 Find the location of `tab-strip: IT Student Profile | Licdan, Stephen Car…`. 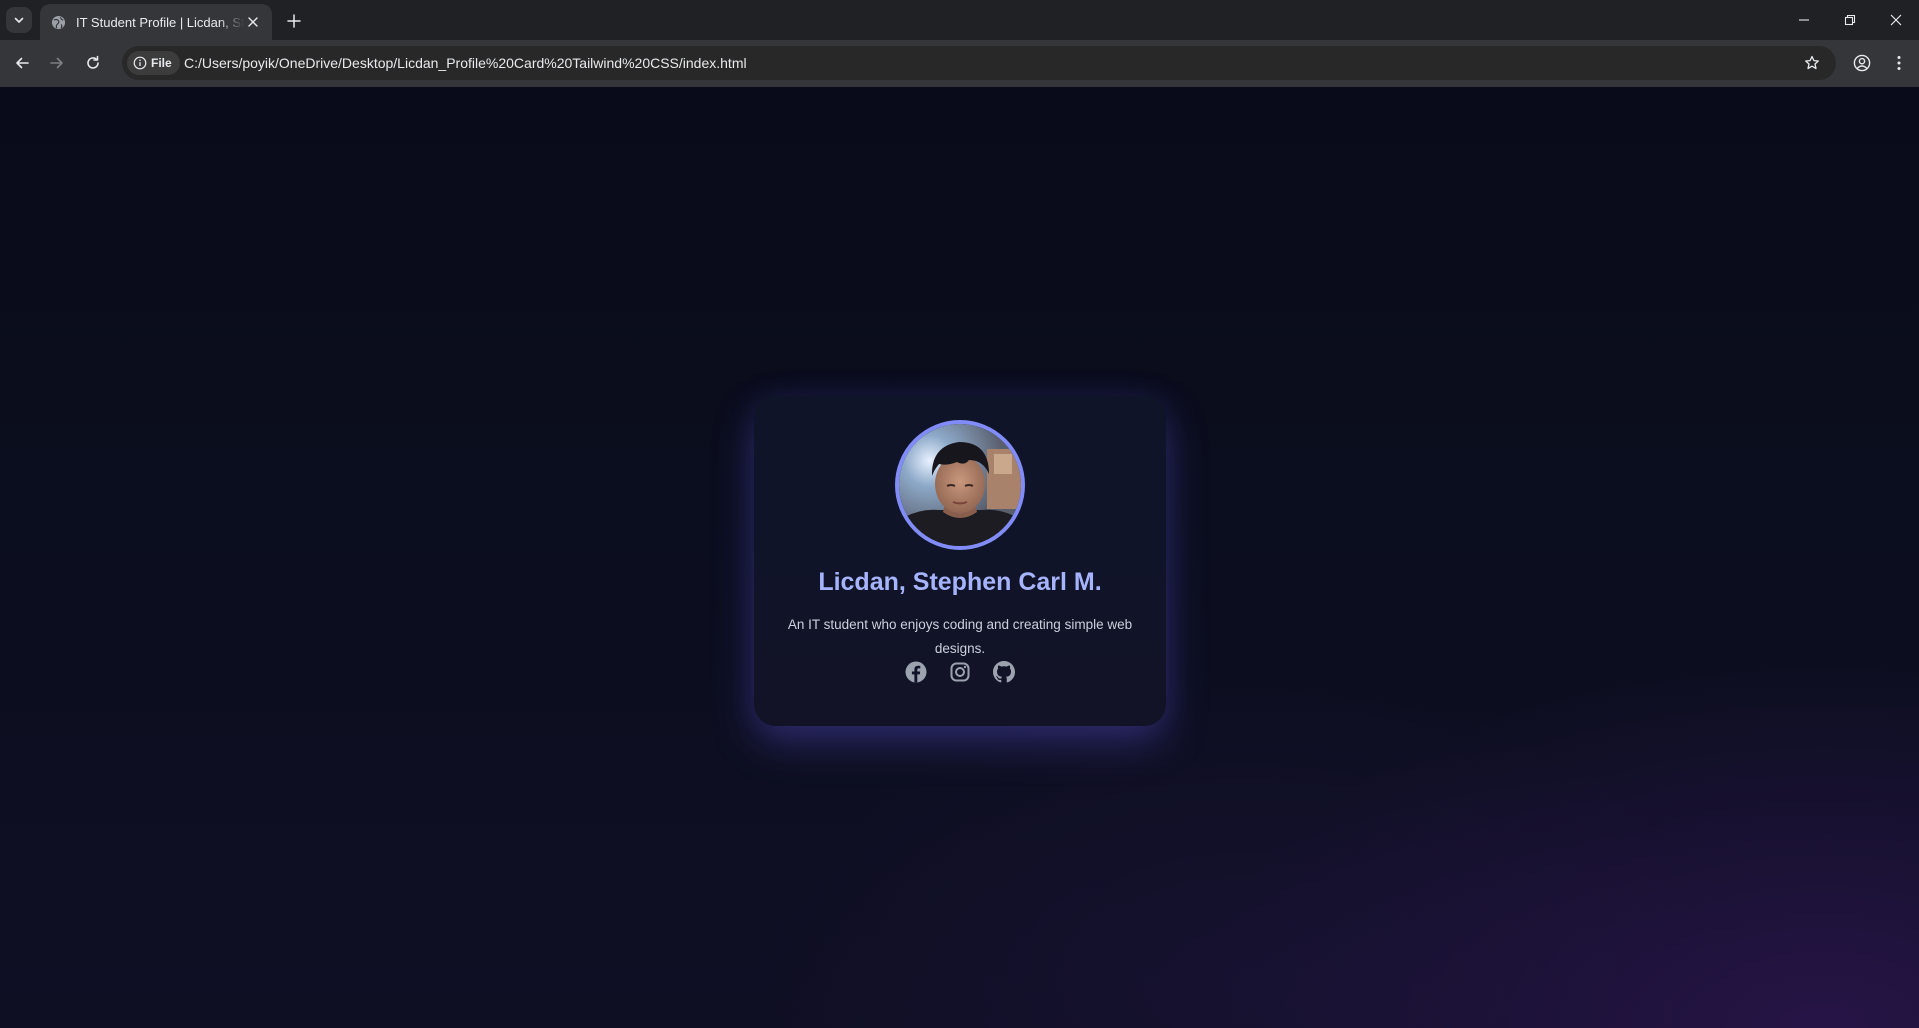

tab-strip: IT Student Profile | Licdan, Stephen Car… is located at coordinates (959, 20).